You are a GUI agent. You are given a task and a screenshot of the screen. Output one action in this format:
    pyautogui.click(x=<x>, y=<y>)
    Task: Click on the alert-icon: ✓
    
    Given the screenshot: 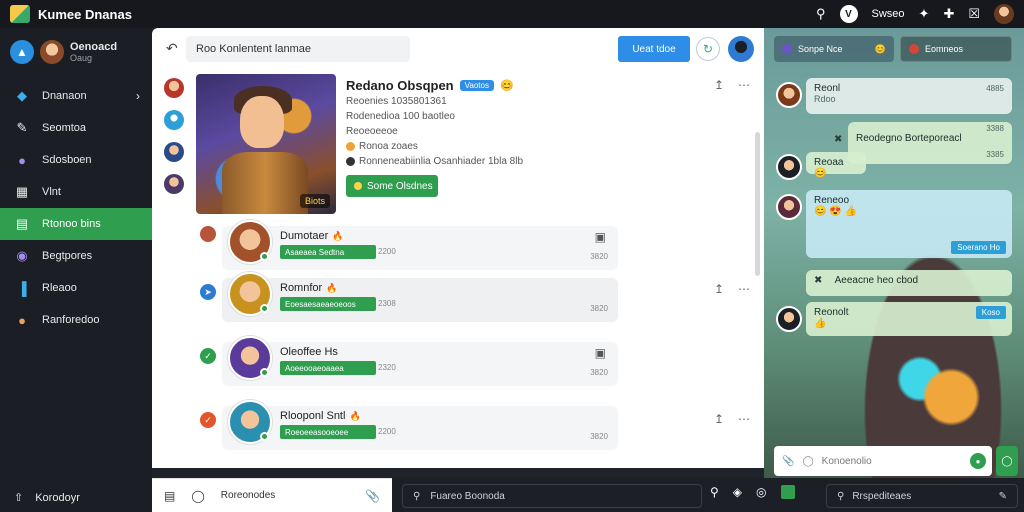 What is the action you would take?
    pyautogui.click(x=208, y=420)
    